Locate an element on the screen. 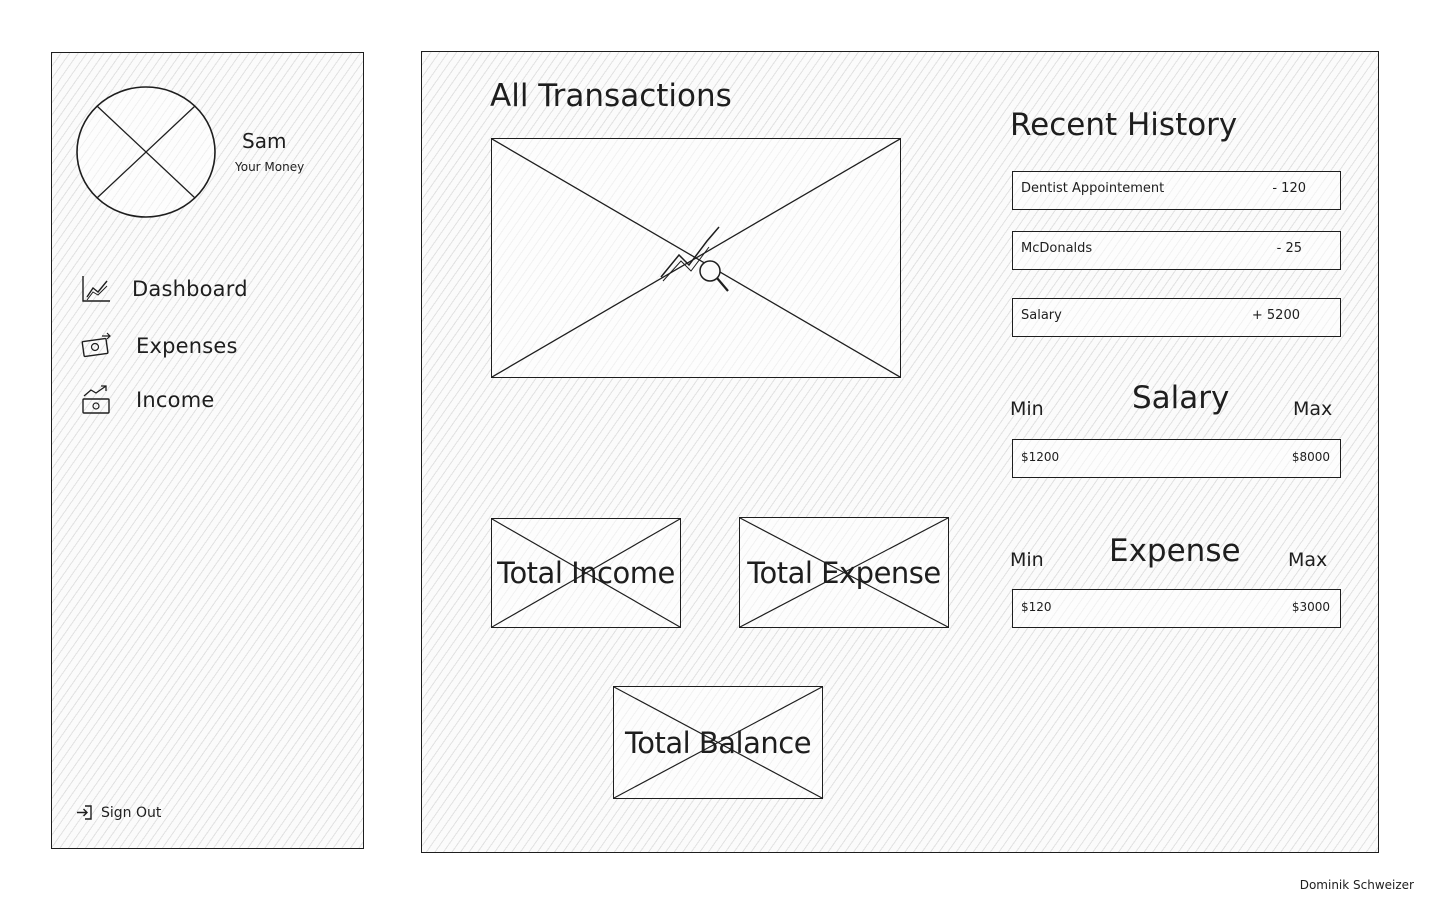 This screenshot has height=900, width=1440. expense-range-bar: $120 $3000 is located at coordinates (1176, 608).